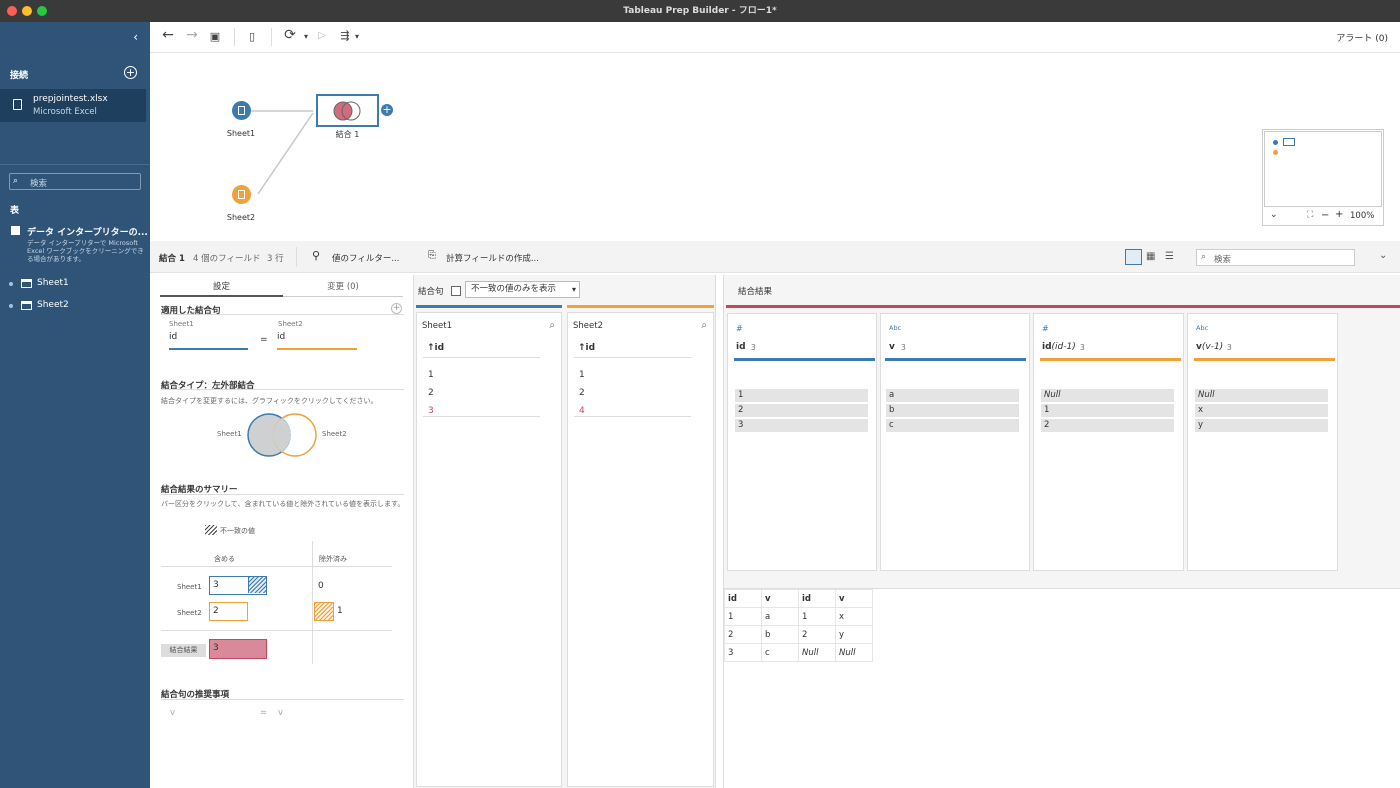 Image resolution: width=1400 pixels, height=788 pixels. Describe the element at coordinates (192, 35) in the screenshot. I see `forward-arrow-icon: →` at that location.